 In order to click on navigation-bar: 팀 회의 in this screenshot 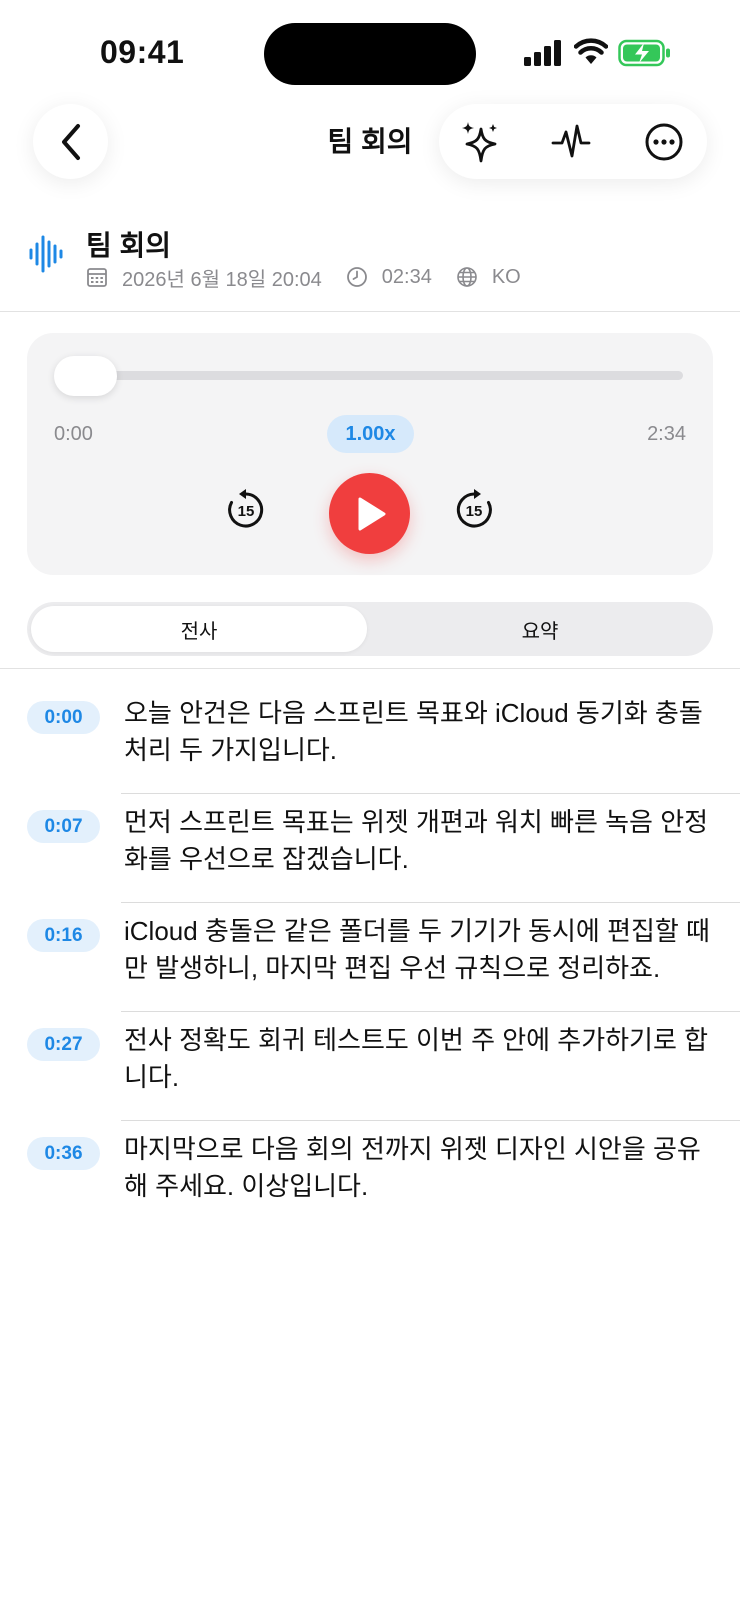, I will do `click(370, 145)`.